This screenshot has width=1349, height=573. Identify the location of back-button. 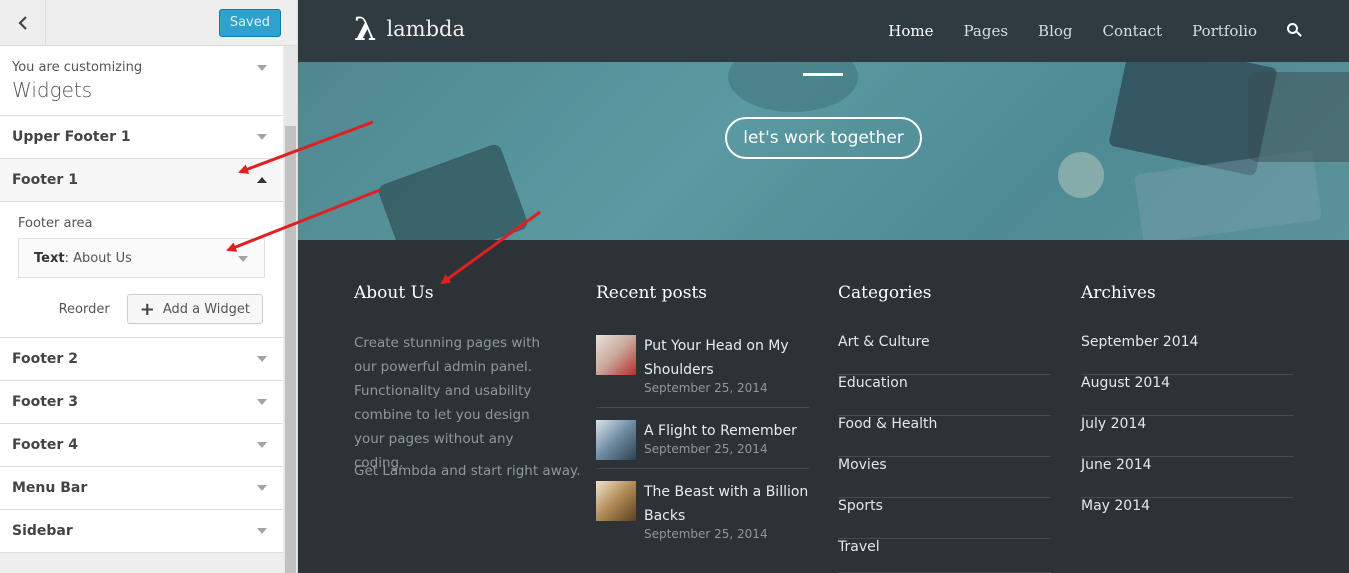
(23, 22).